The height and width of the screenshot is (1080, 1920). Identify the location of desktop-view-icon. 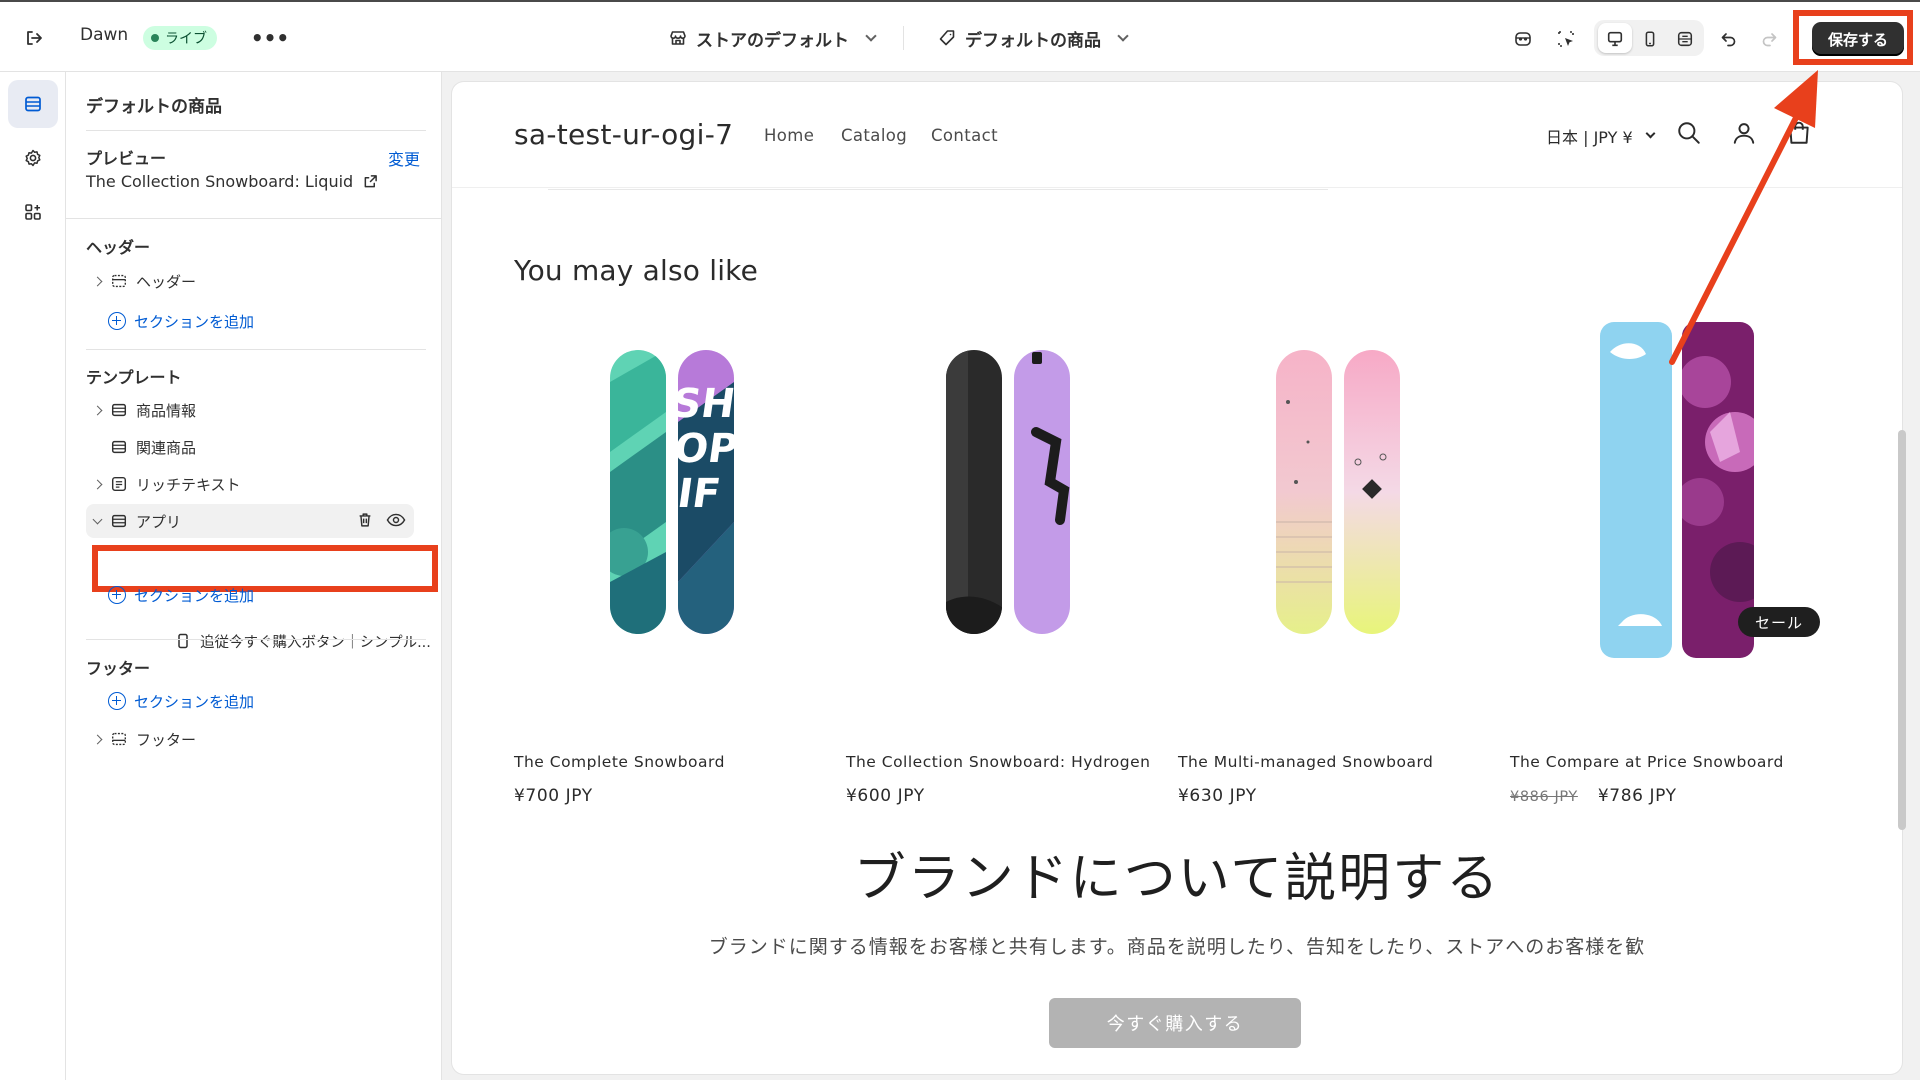
(1615, 39).